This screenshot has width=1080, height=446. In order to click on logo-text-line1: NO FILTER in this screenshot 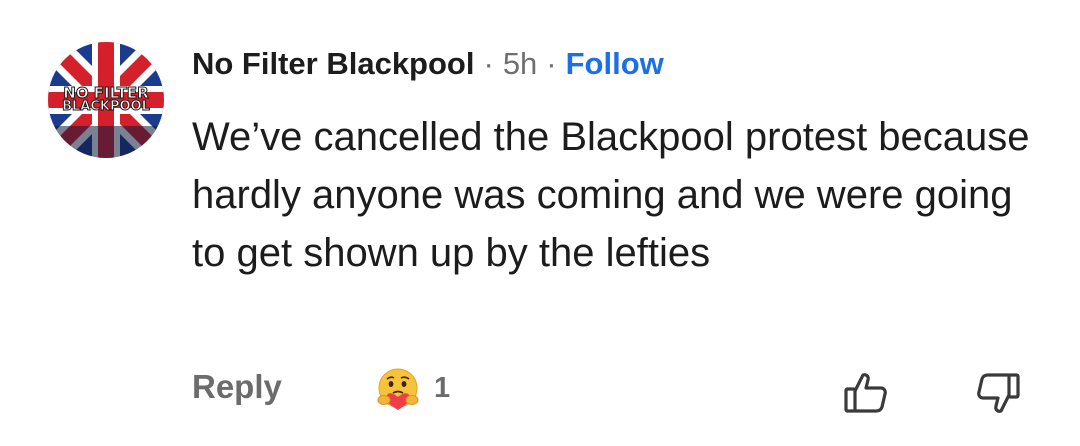, I will do `click(106, 93)`.